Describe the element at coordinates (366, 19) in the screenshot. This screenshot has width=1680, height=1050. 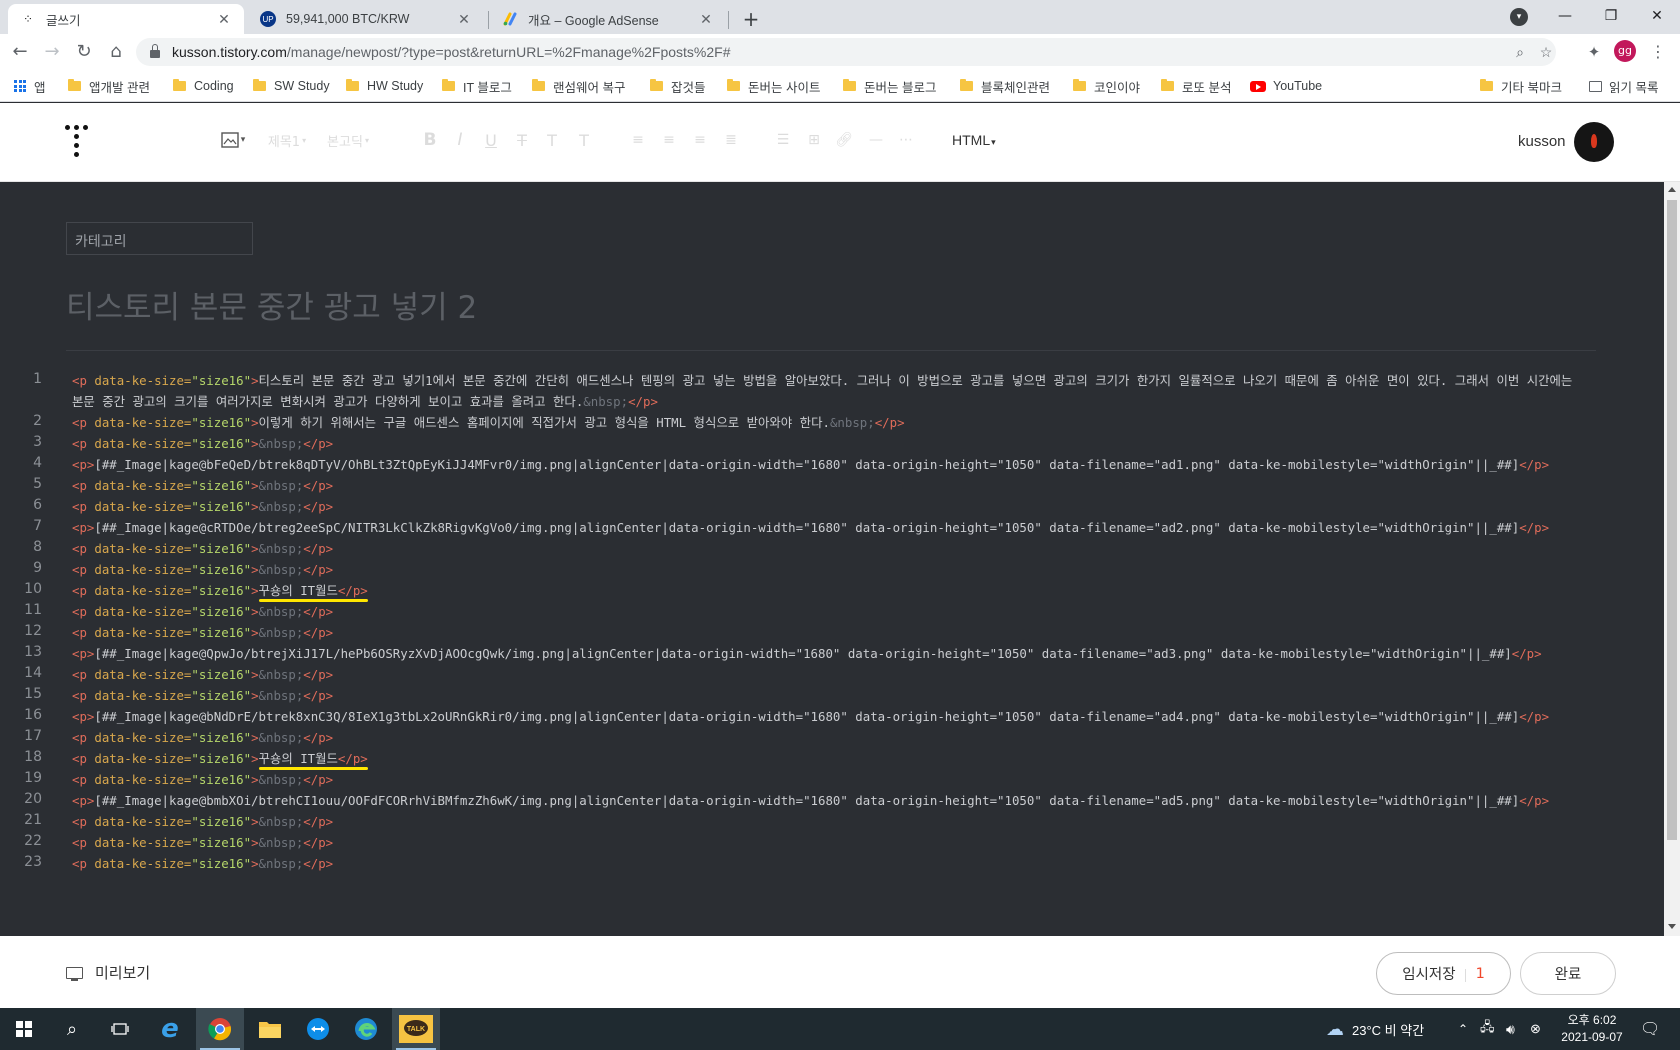
I see `tab-upbit: UP 59,941,000 BTC/KRW ✕` at that location.